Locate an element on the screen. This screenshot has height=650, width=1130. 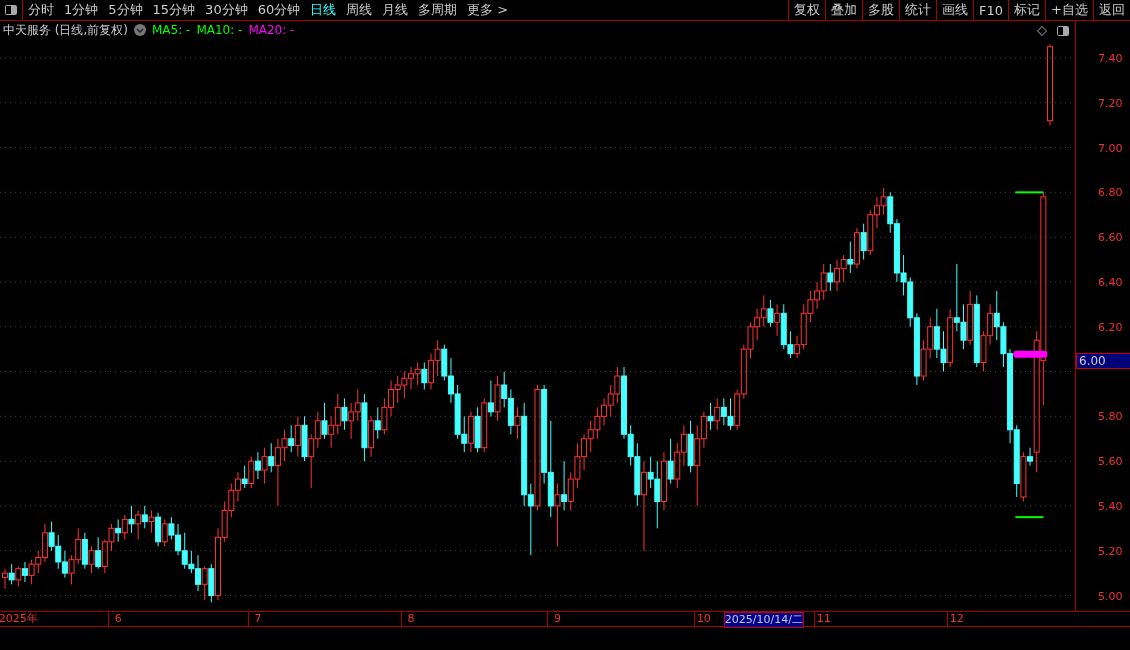
cursor-date-label: 2025/10/14/二 is located at coordinates (763, 620).